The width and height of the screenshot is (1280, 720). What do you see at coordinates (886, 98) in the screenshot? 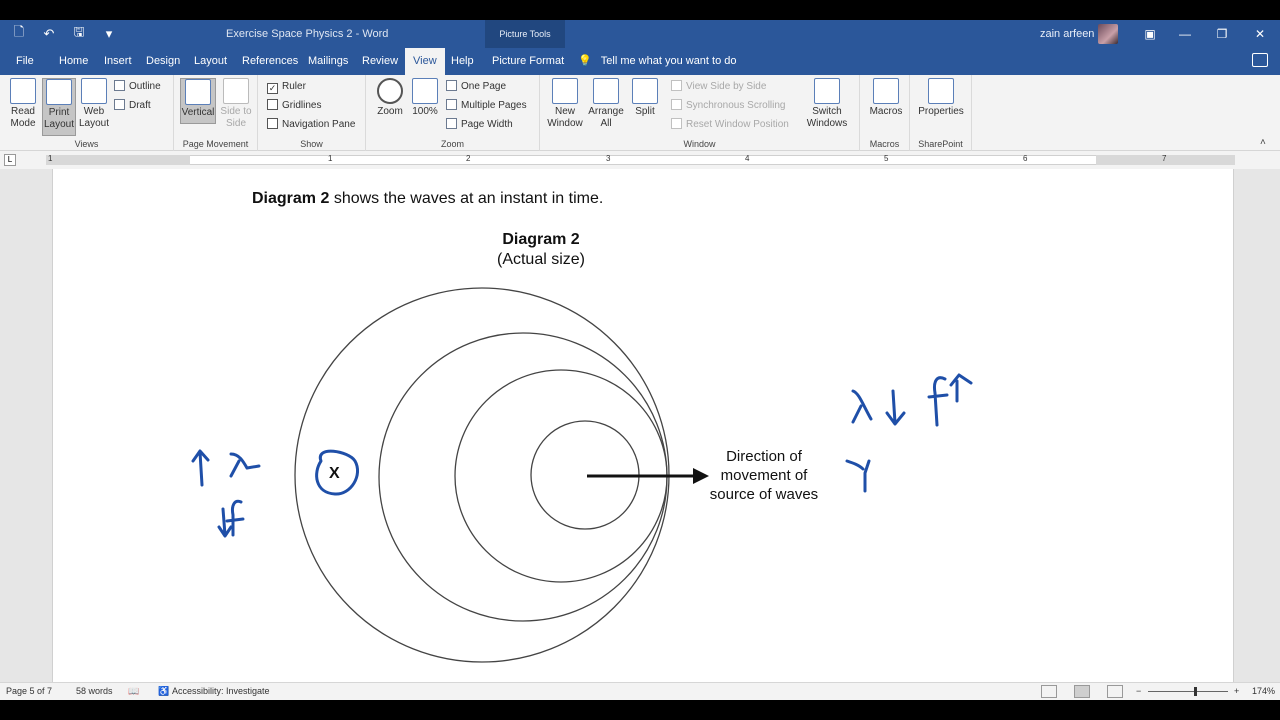
I see `macros-button: Macros` at bounding box center [886, 98].